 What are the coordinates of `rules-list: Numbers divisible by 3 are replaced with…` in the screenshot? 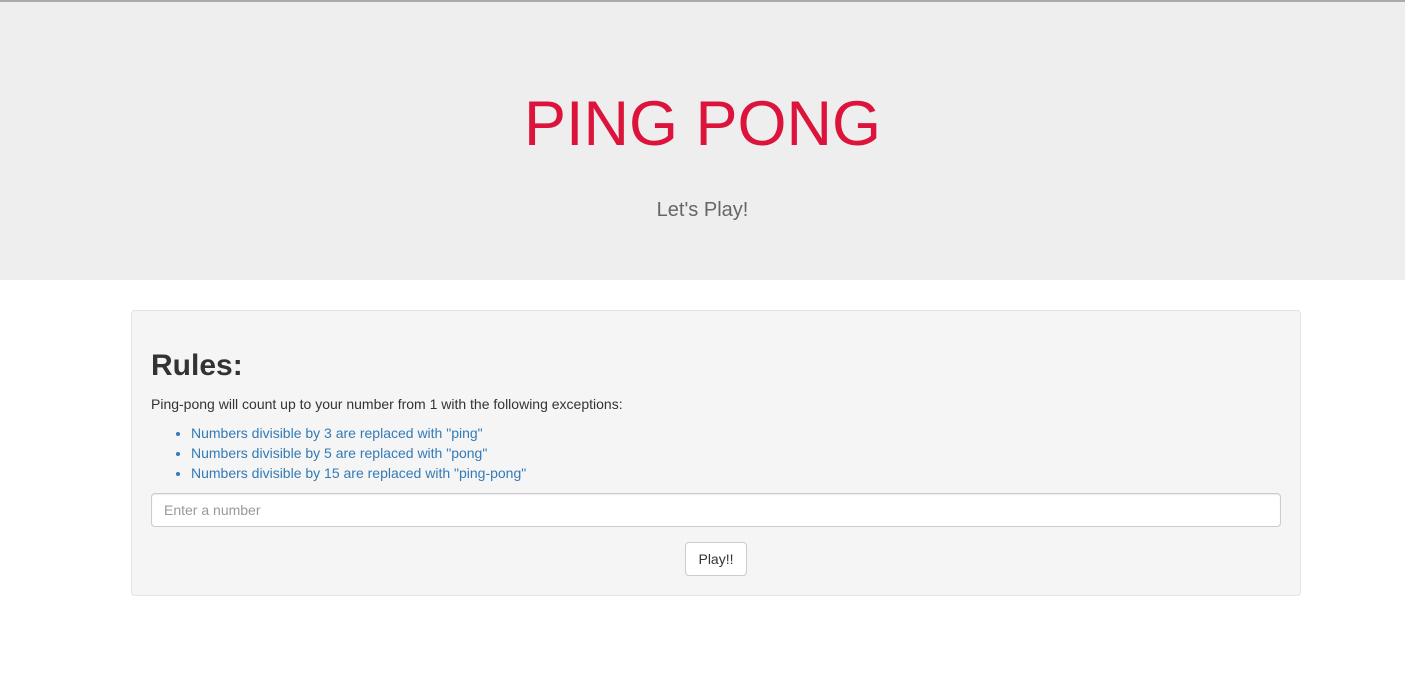 It's located at (358, 453).